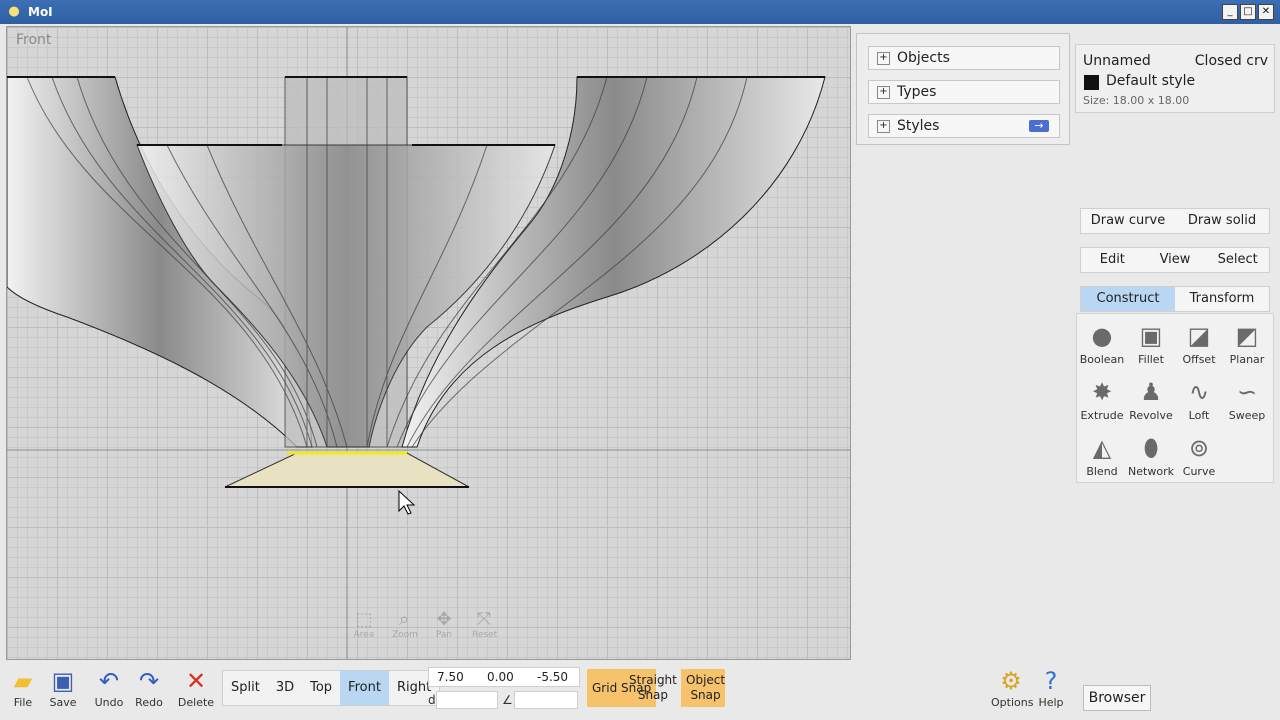  Describe the element at coordinates (1102, 336) in the screenshot. I see `boolean-icon: ●` at that location.